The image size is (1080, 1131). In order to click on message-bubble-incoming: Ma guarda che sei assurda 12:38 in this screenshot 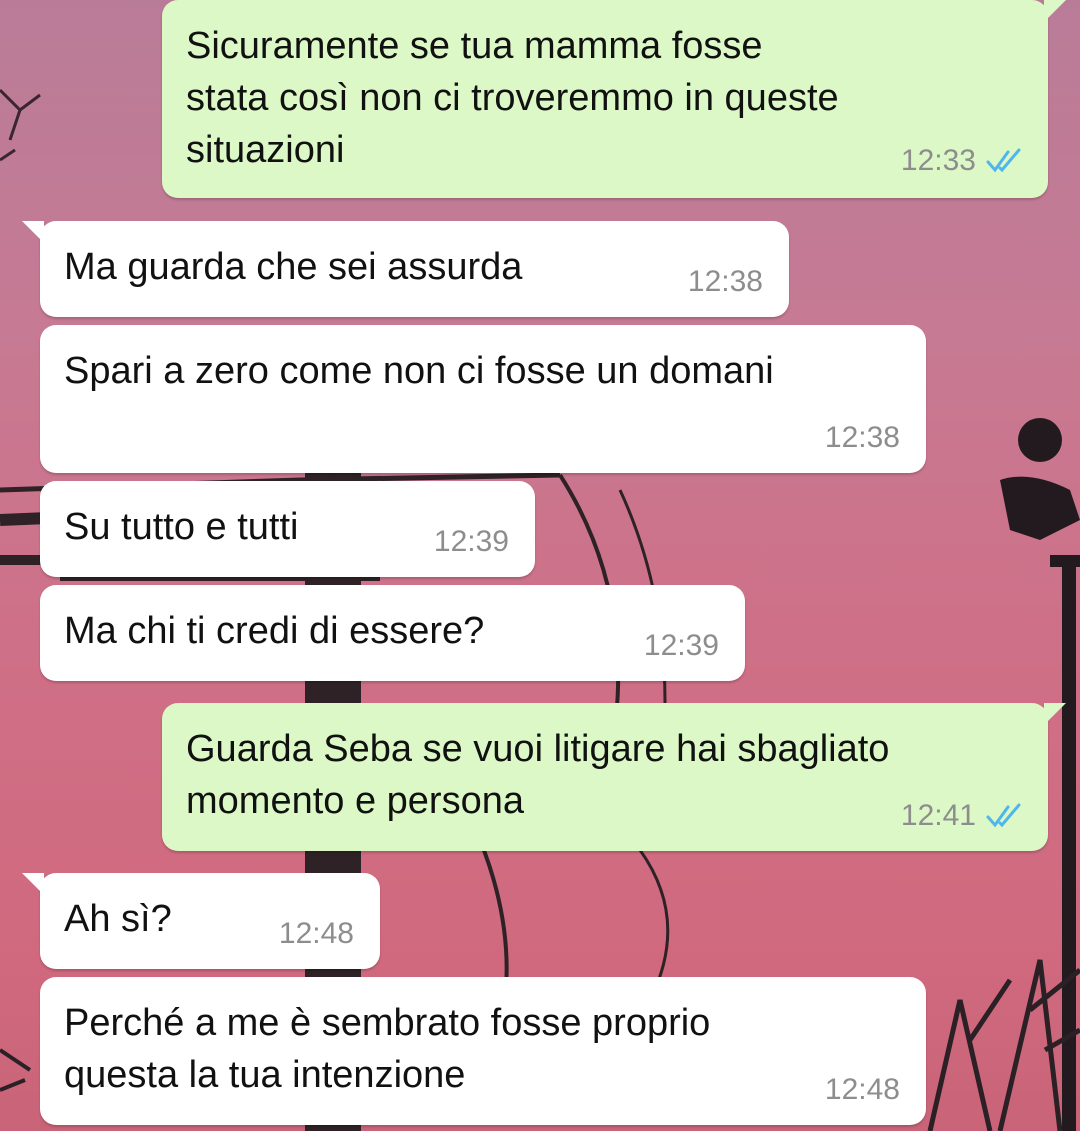, I will do `click(405, 269)`.